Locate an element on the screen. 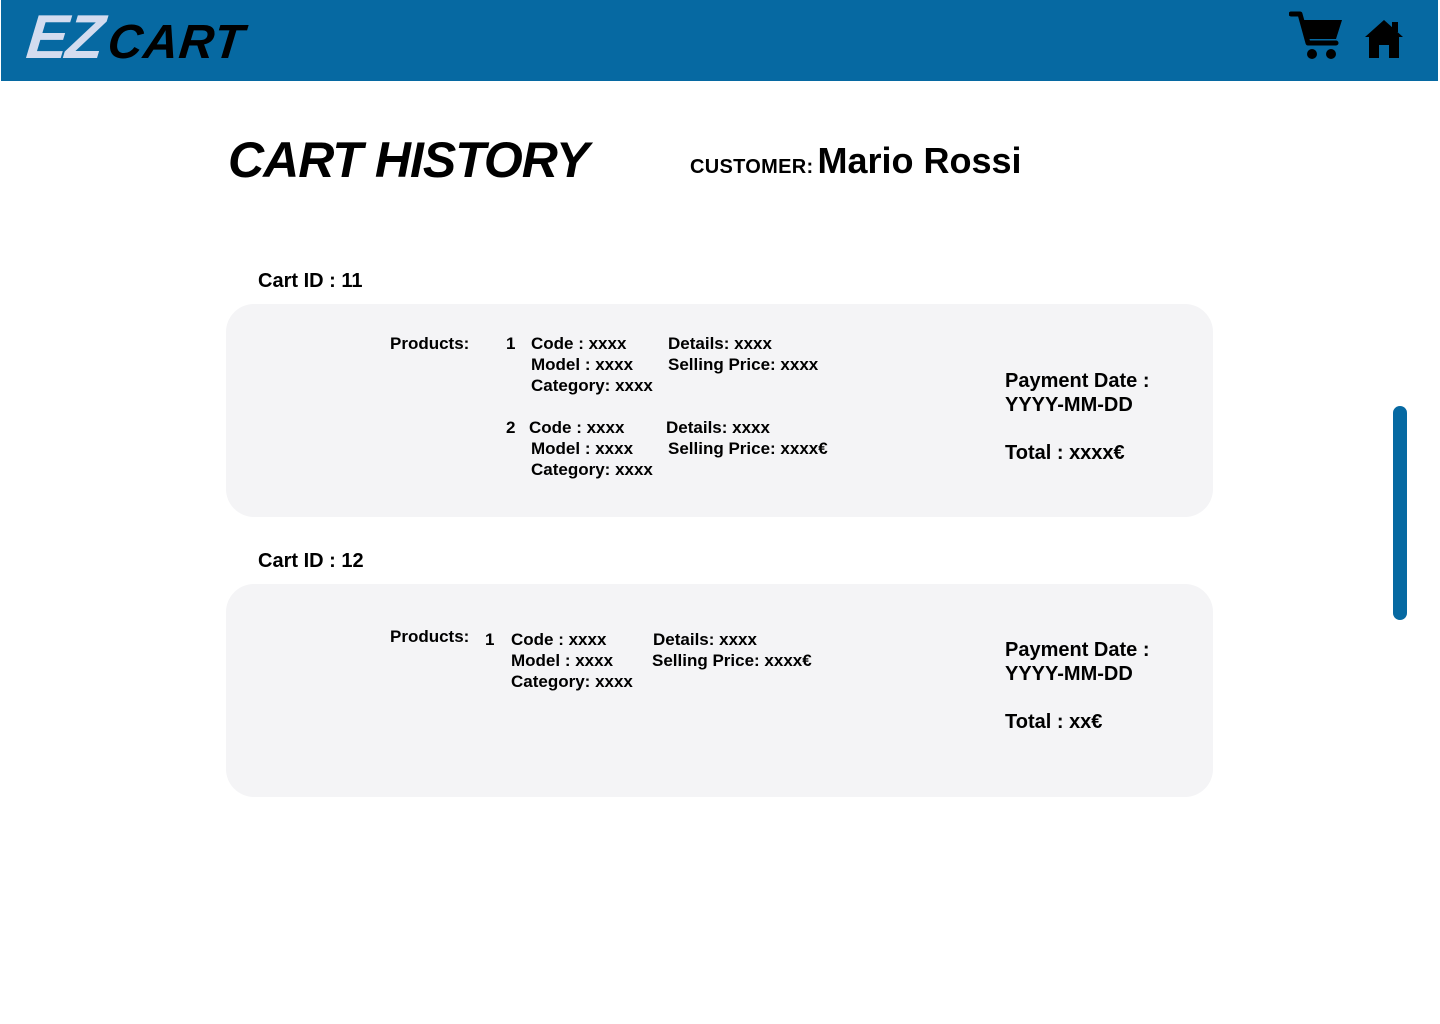 This screenshot has height=1024, width=1440. home-icon is located at coordinates (1384, 39).